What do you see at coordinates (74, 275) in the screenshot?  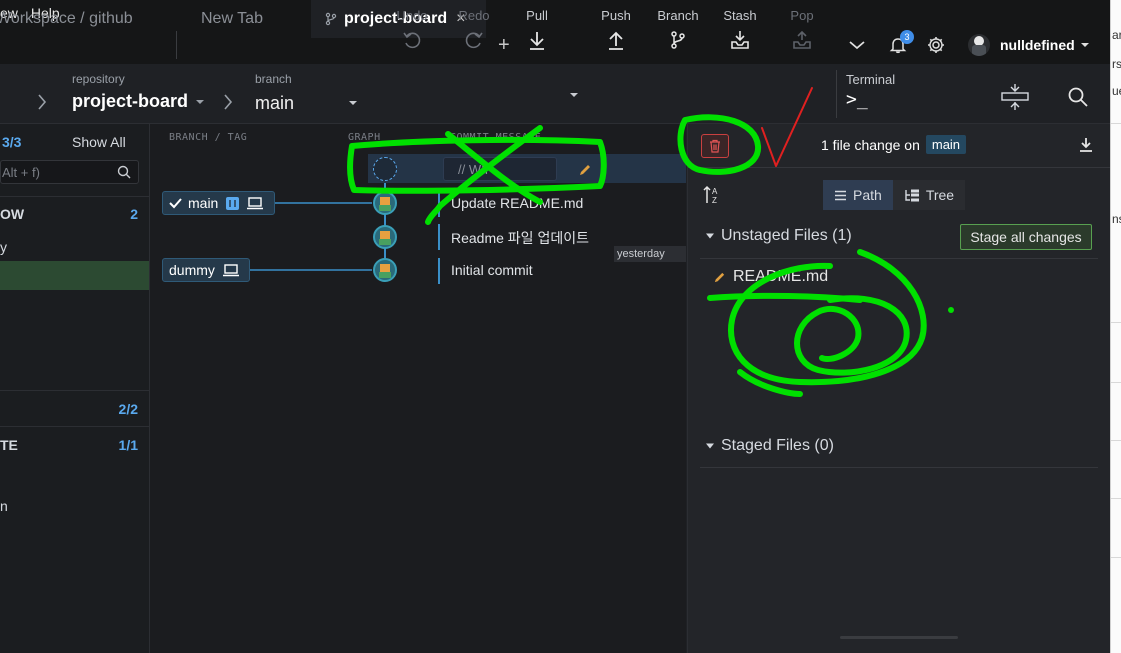 I see `sidebar-item-selected` at bounding box center [74, 275].